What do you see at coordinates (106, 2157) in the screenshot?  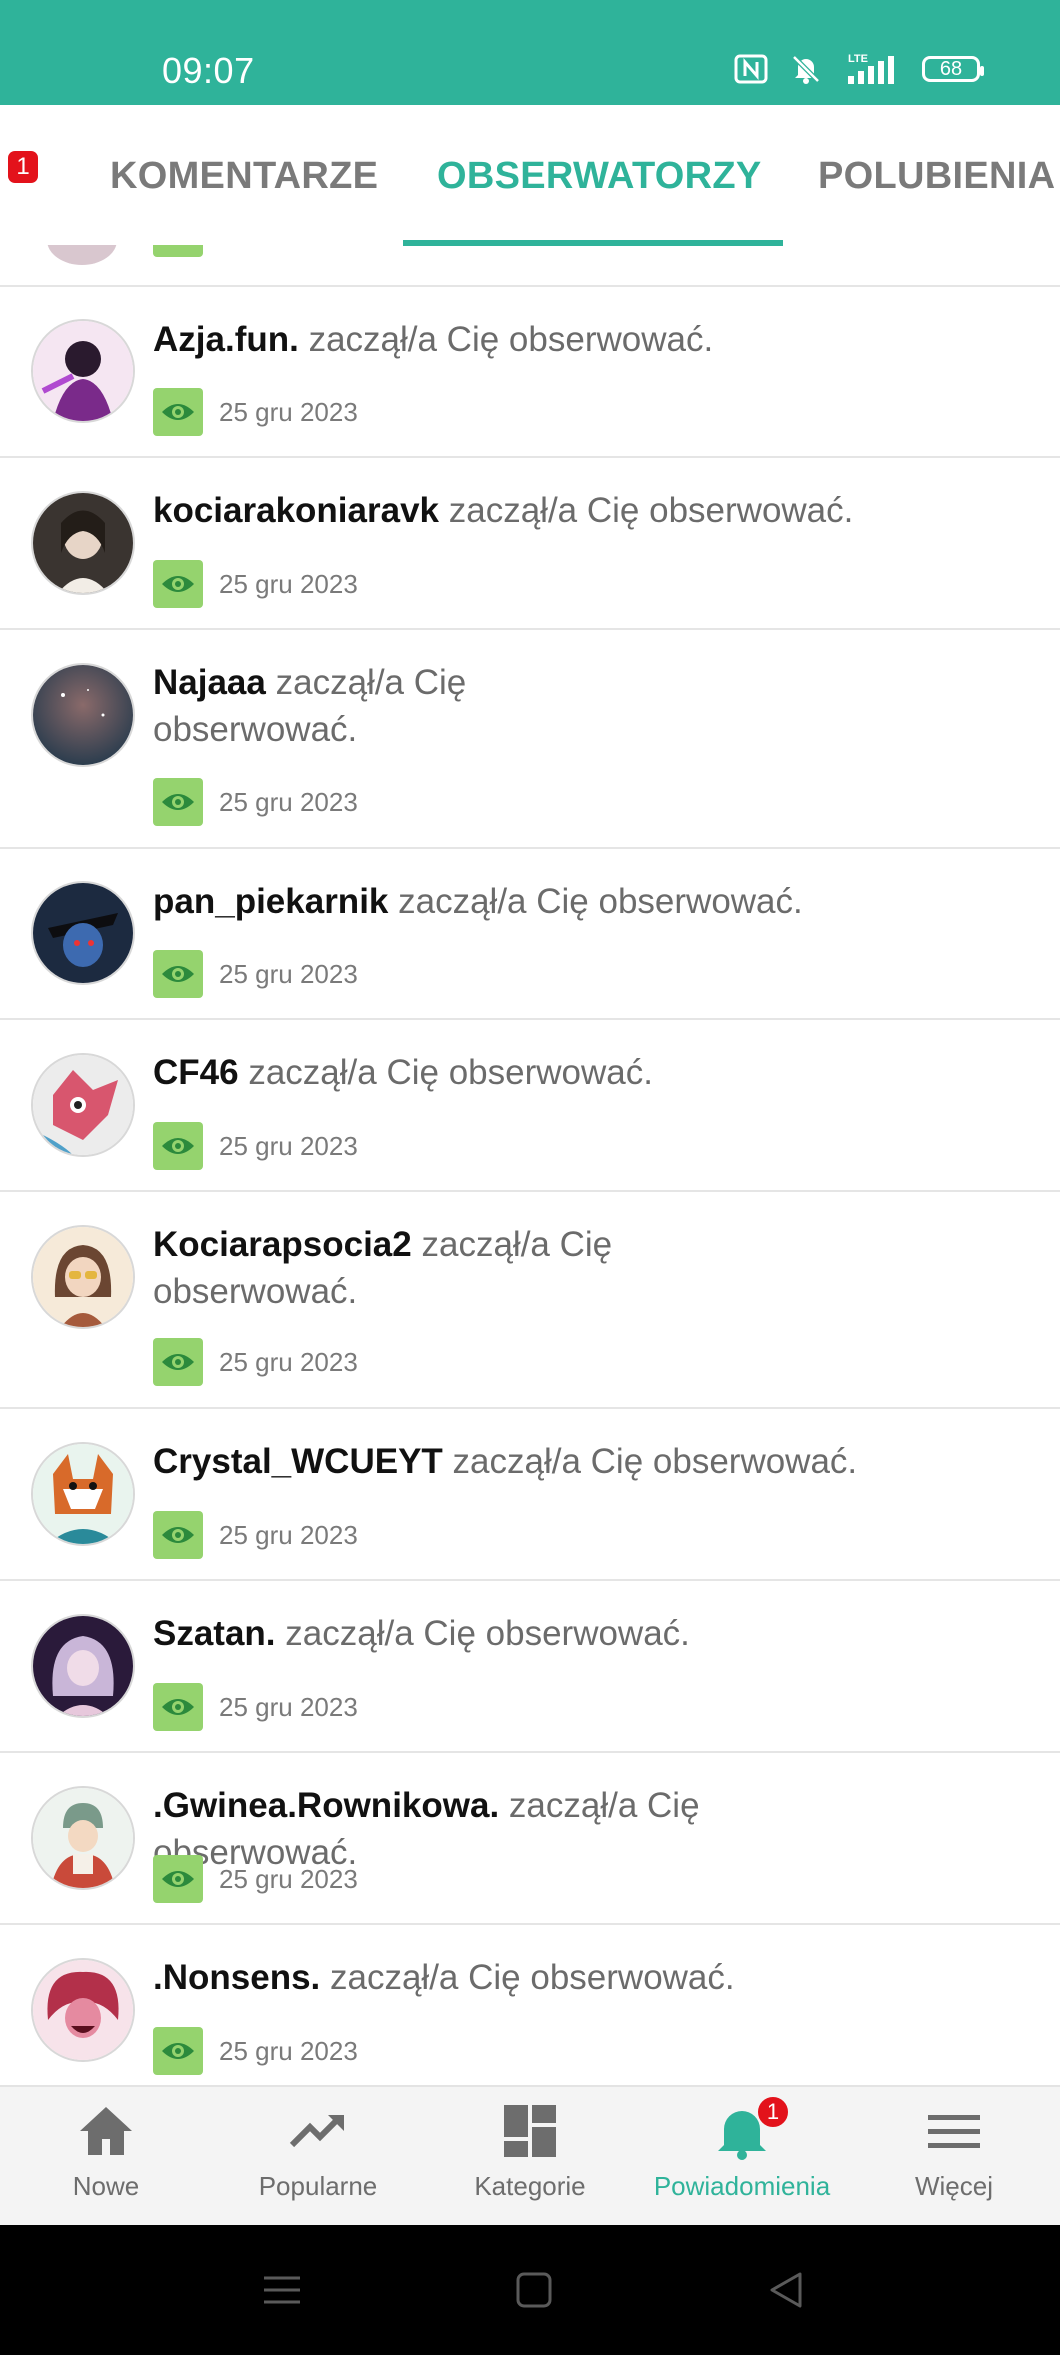 I see `nav-nowe: Nowe` at bounding box center [106, 2157].